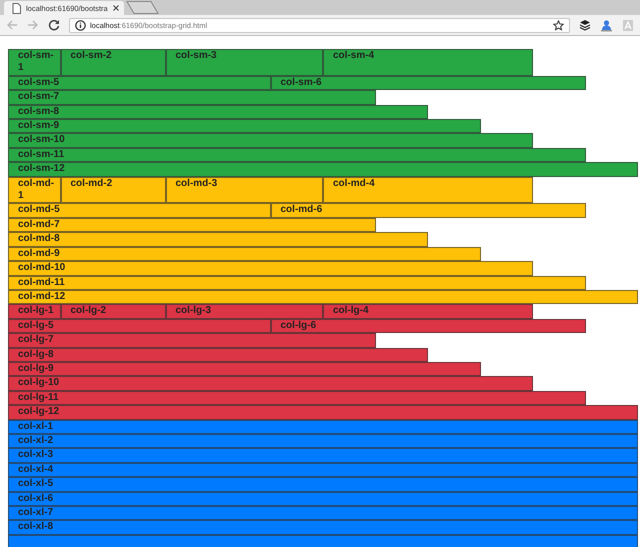 This screenshot has width=640, height=547. Describe the element at coordinates (244, 62) in the screenshot. I see `grid-column: col-sm-3` at that location.